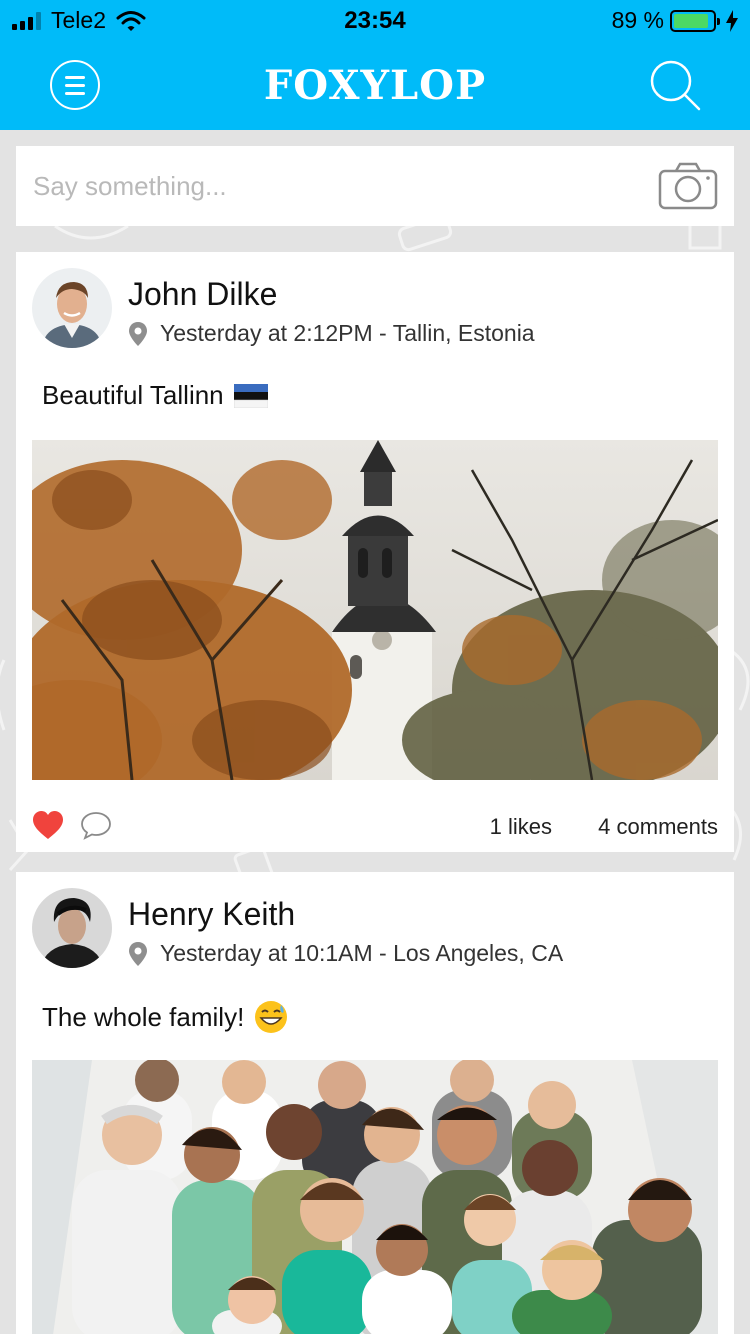 The height and width of the screenshot is (1334, 750). I want to click on post-author: John Dilke, so click(202, 294).